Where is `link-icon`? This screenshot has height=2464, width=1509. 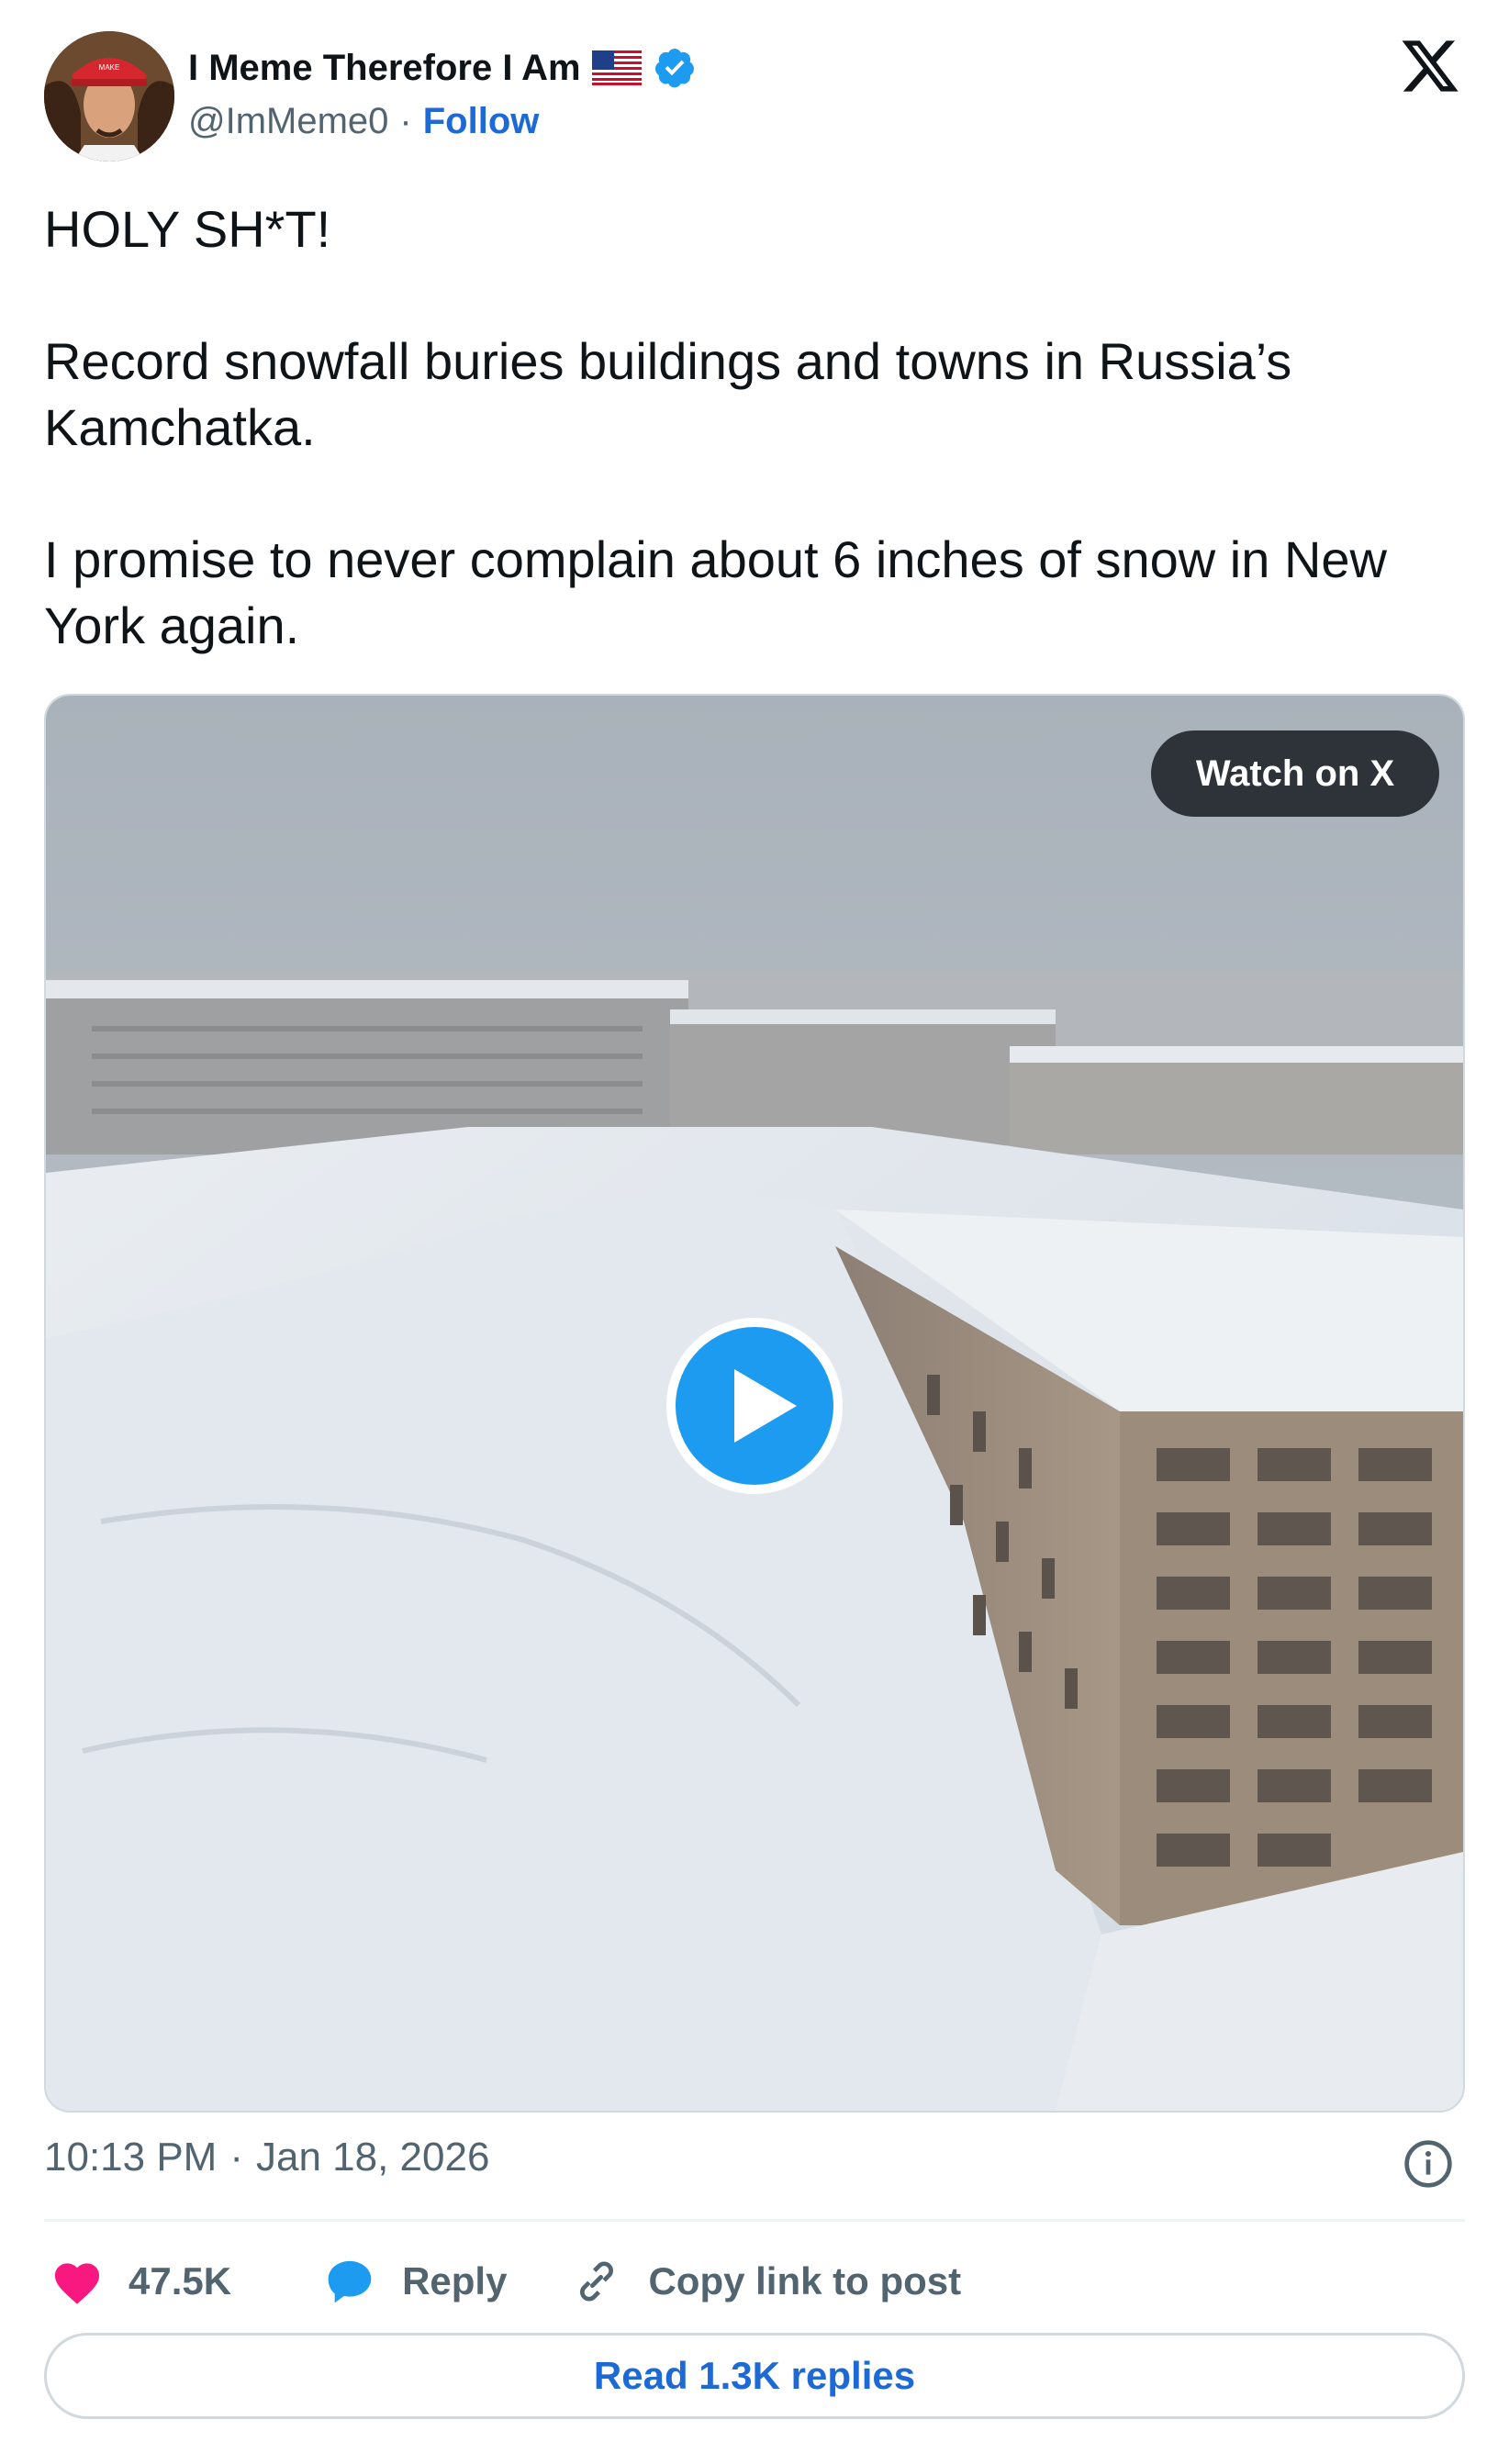
link-icon is located at coordinates (596, 2281).